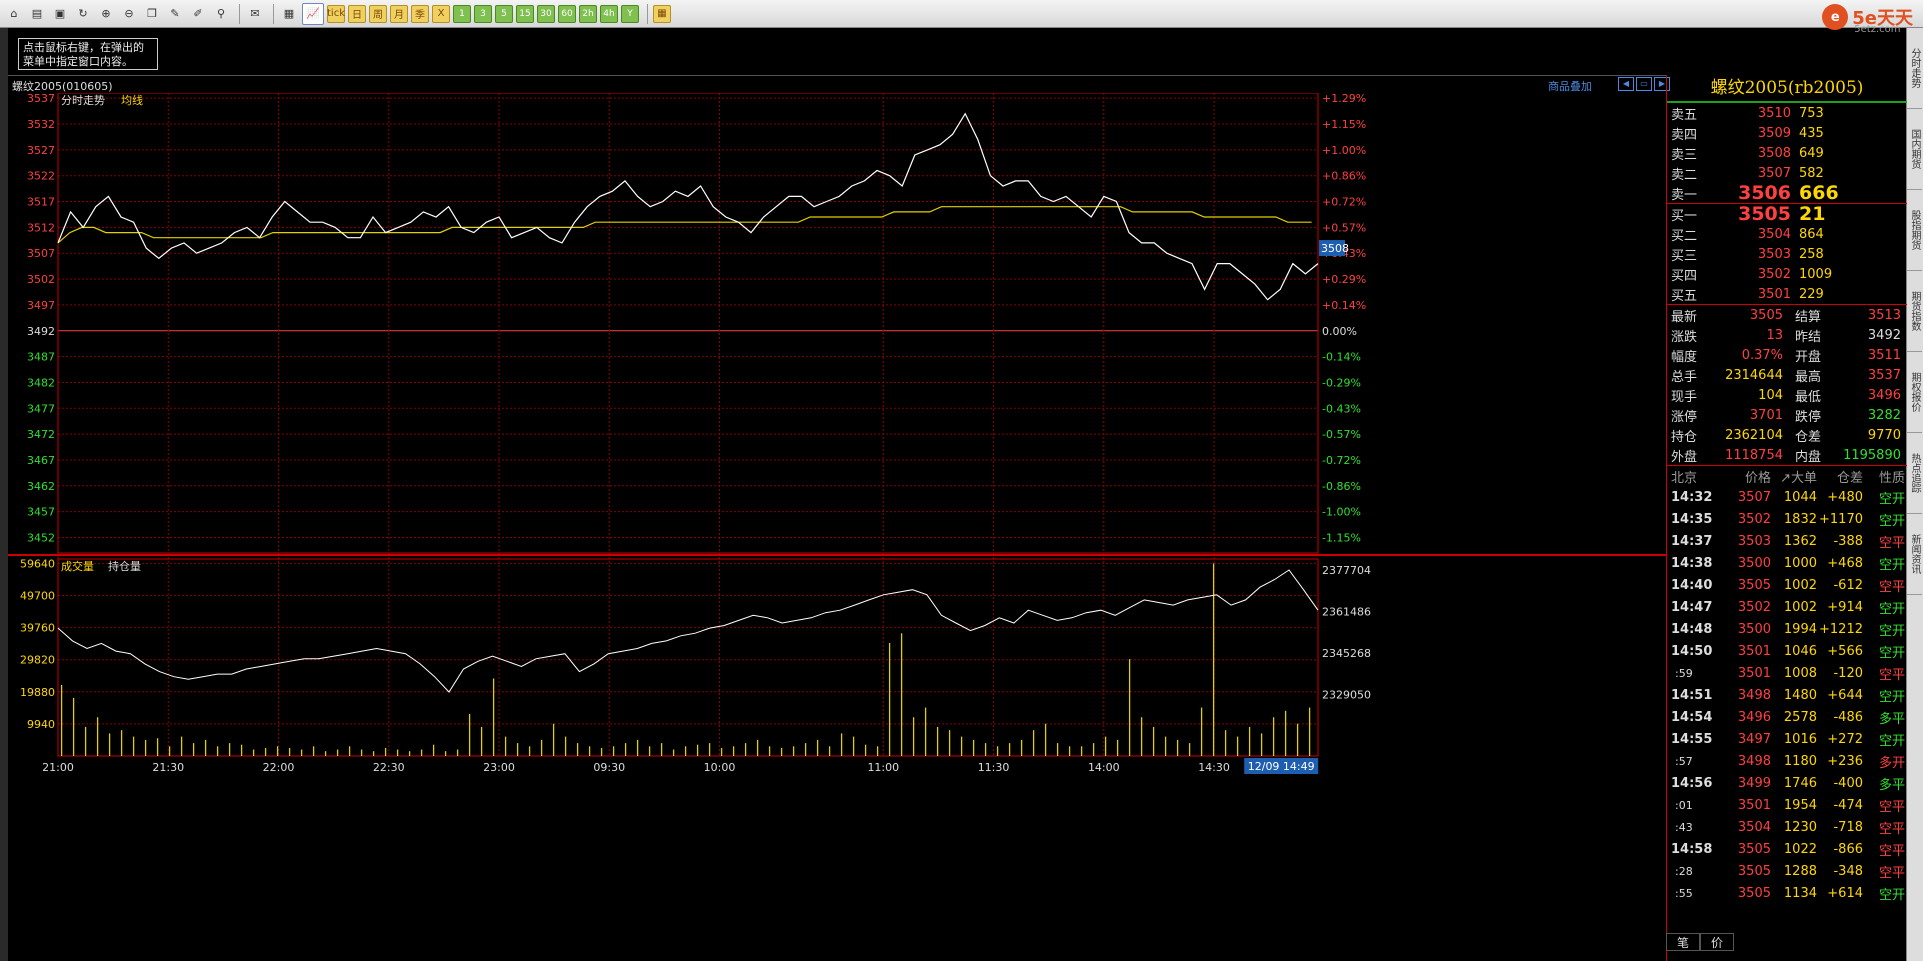 The image size is (1923, 961). What do you see at coordinates (313, 13) in the screenshot?
I see `chart-icon: 📈` at bounding box center [313, 13].